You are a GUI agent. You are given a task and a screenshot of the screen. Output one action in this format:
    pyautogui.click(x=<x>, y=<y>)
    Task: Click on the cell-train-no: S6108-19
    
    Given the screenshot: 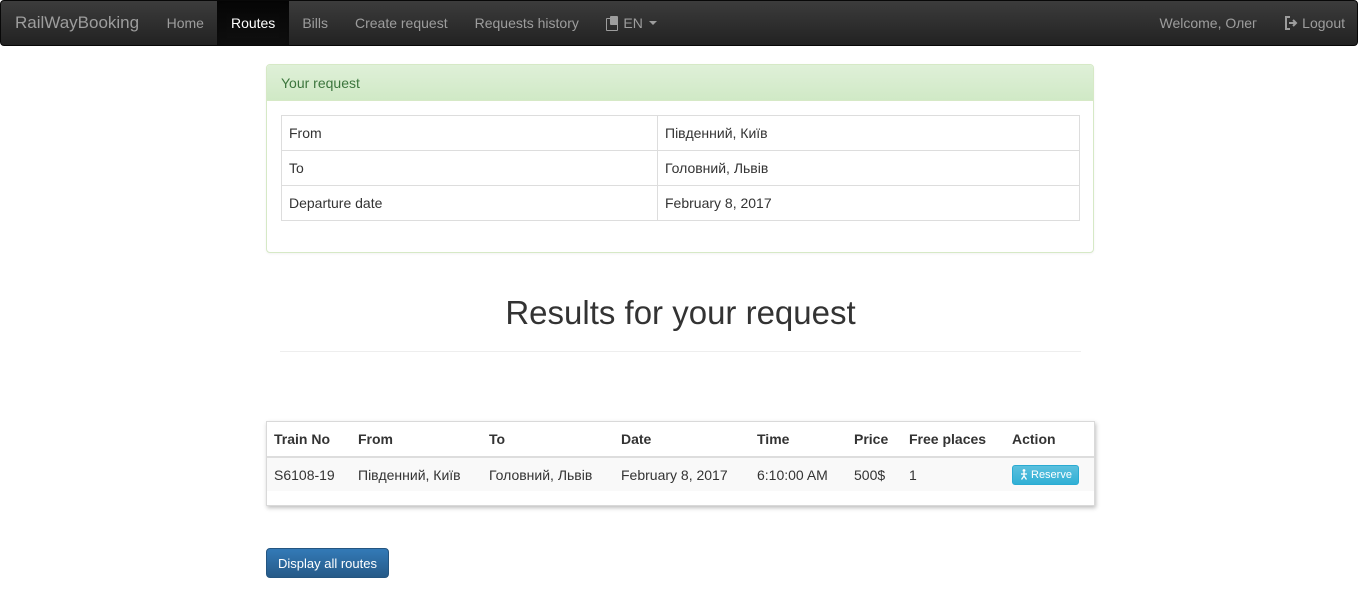 What is the action you would take?
    pyautogui.click(x=309, y=474)
    